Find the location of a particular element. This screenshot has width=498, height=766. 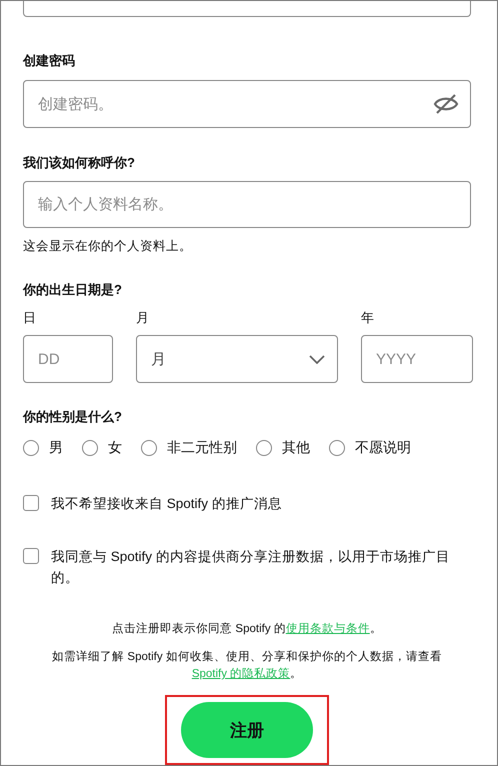

field-label: 你的性别是什么? is located at coordinates (73, 417).